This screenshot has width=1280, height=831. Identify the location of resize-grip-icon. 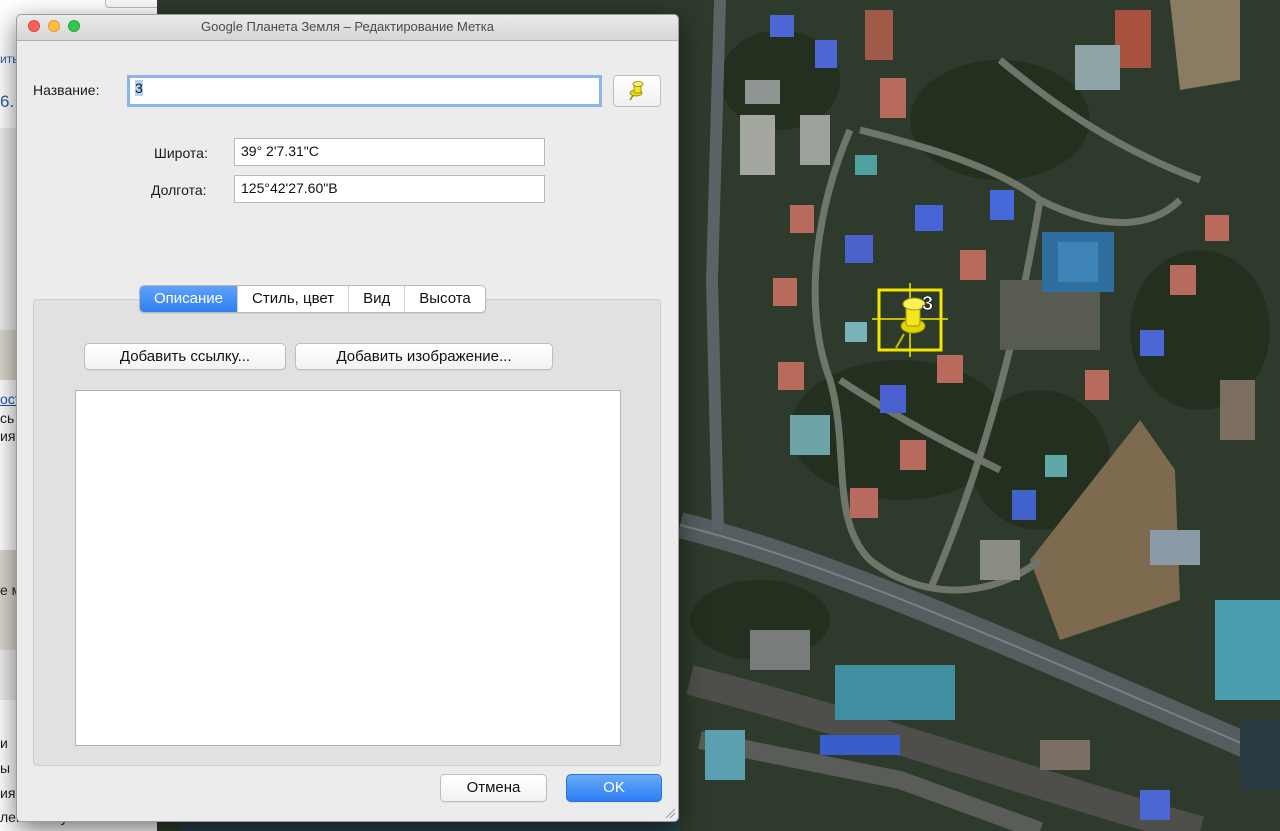
(670, 813).